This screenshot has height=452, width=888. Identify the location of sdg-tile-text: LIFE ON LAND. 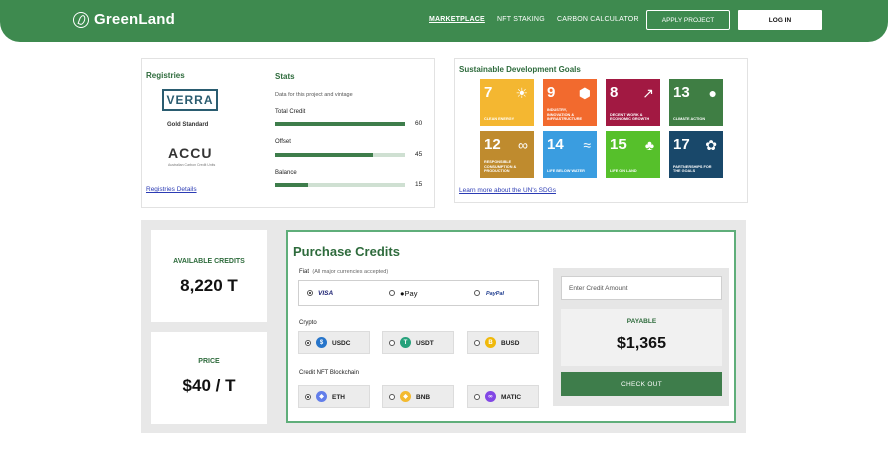
(623, 171).